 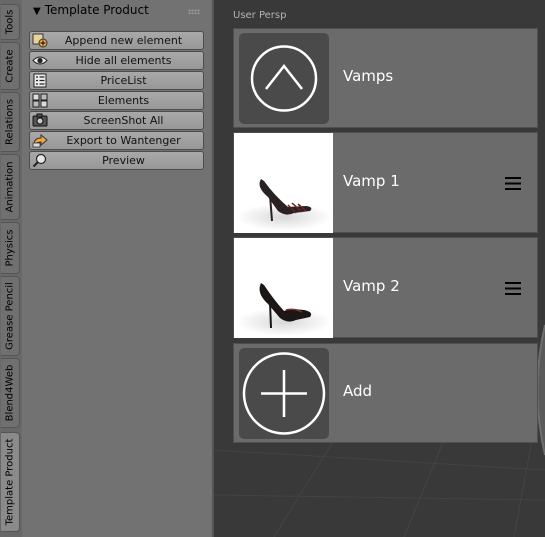 I want to click on button-label: ScreenShot All, so click(x=123, y=120).